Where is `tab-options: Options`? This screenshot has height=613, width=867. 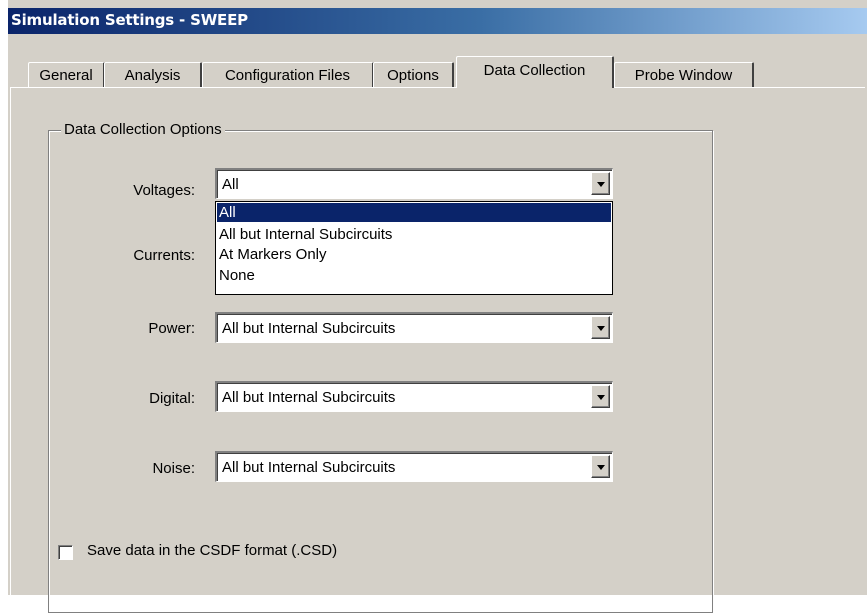
tab-options: Options is located at coordinates (413, 75).